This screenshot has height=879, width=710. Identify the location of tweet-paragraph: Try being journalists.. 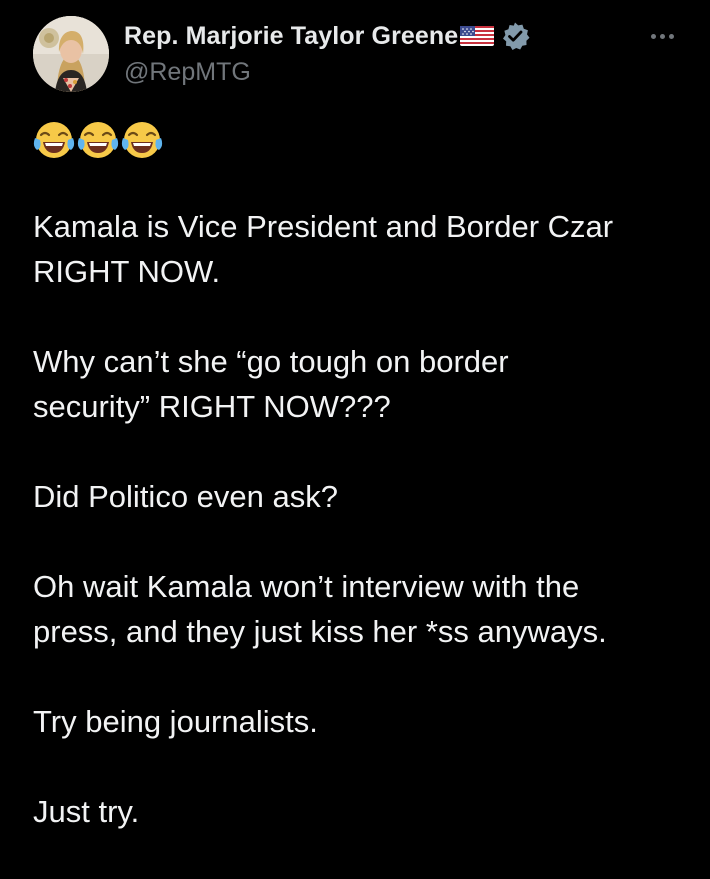
(175, 721).